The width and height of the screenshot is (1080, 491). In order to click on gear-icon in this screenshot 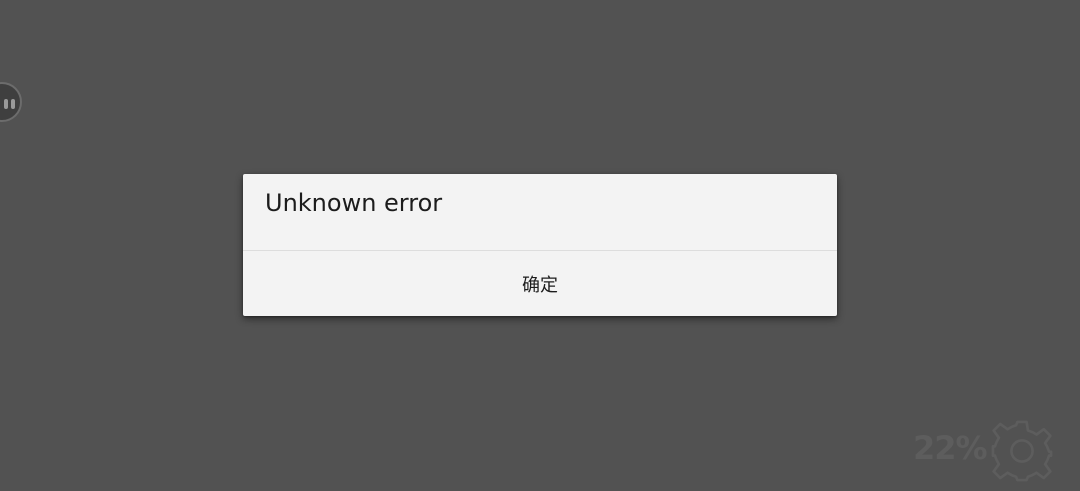, I will do `click(1022, 451)`.